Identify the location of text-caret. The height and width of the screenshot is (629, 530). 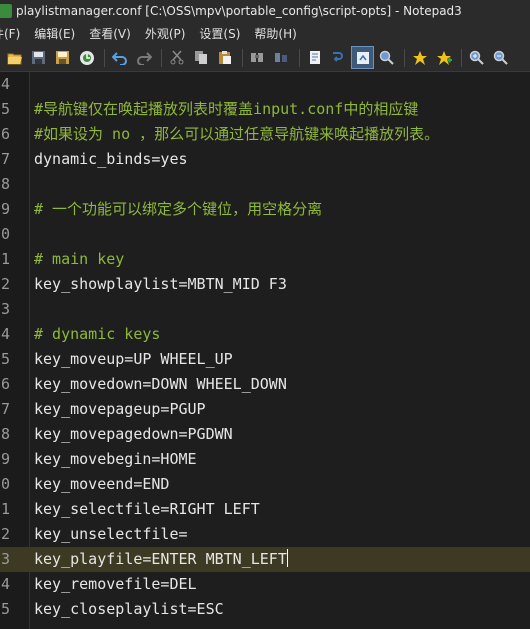
(287, 558).